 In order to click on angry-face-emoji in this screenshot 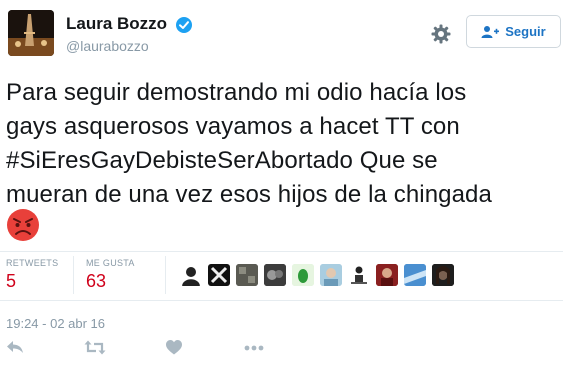, I will do `click(23, 225)`.